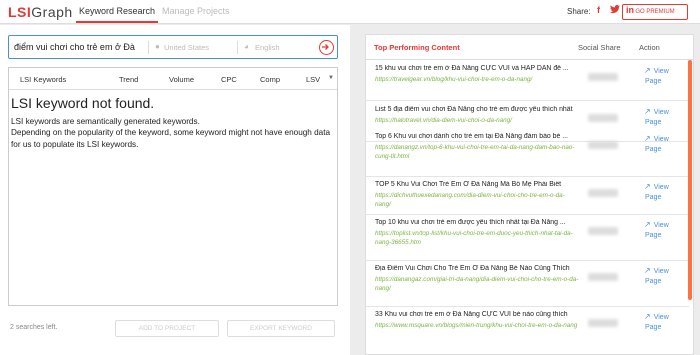 The height and width of the screenshot is (355, 700). What do you see at coordinates (579, 11) in the screenshot?
I see `share-label: Share:` at bounding box center [579, 11].